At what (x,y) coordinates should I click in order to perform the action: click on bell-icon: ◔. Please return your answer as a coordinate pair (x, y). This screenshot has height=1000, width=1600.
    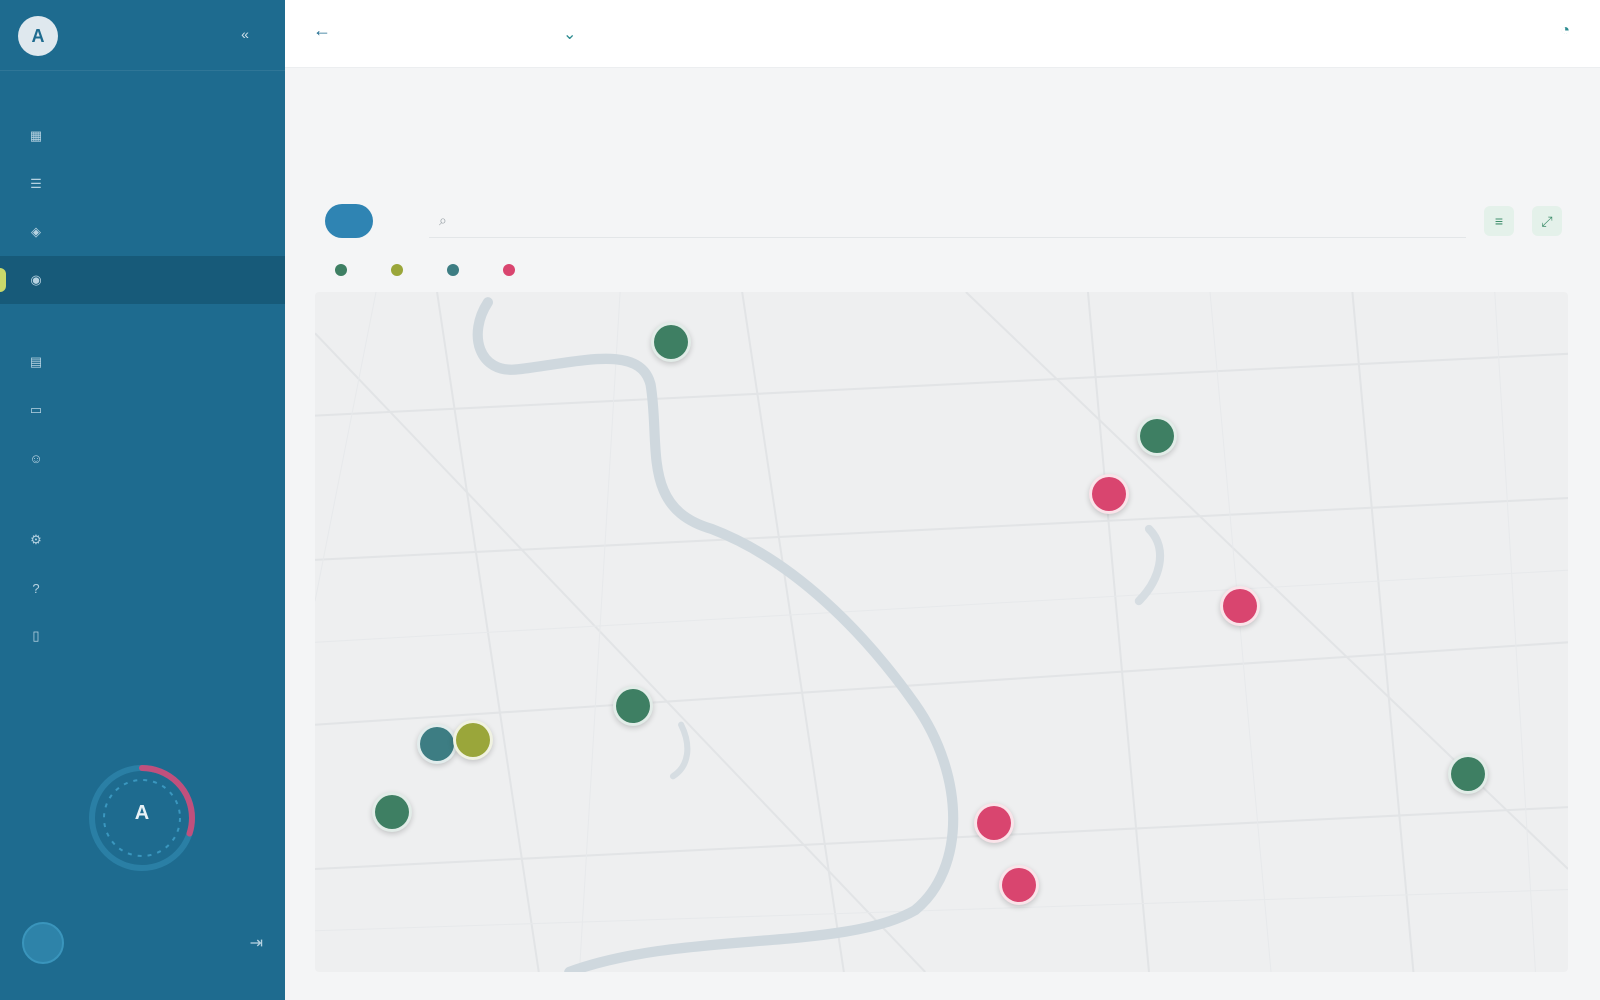
    Looking at the image, I should click on (1565, 31).